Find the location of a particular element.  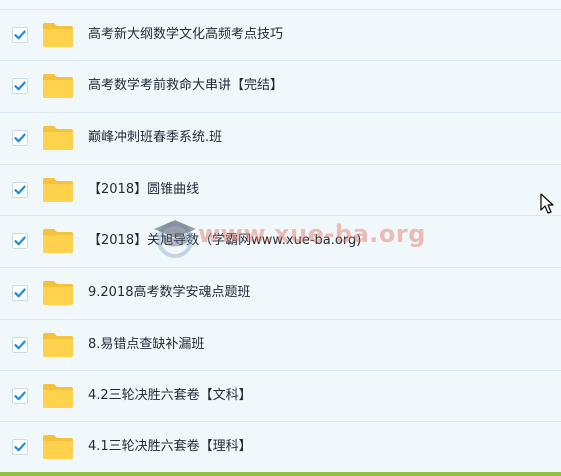

file-name: 【2018】圆锥曲线 is located at coordinates (143, 190).